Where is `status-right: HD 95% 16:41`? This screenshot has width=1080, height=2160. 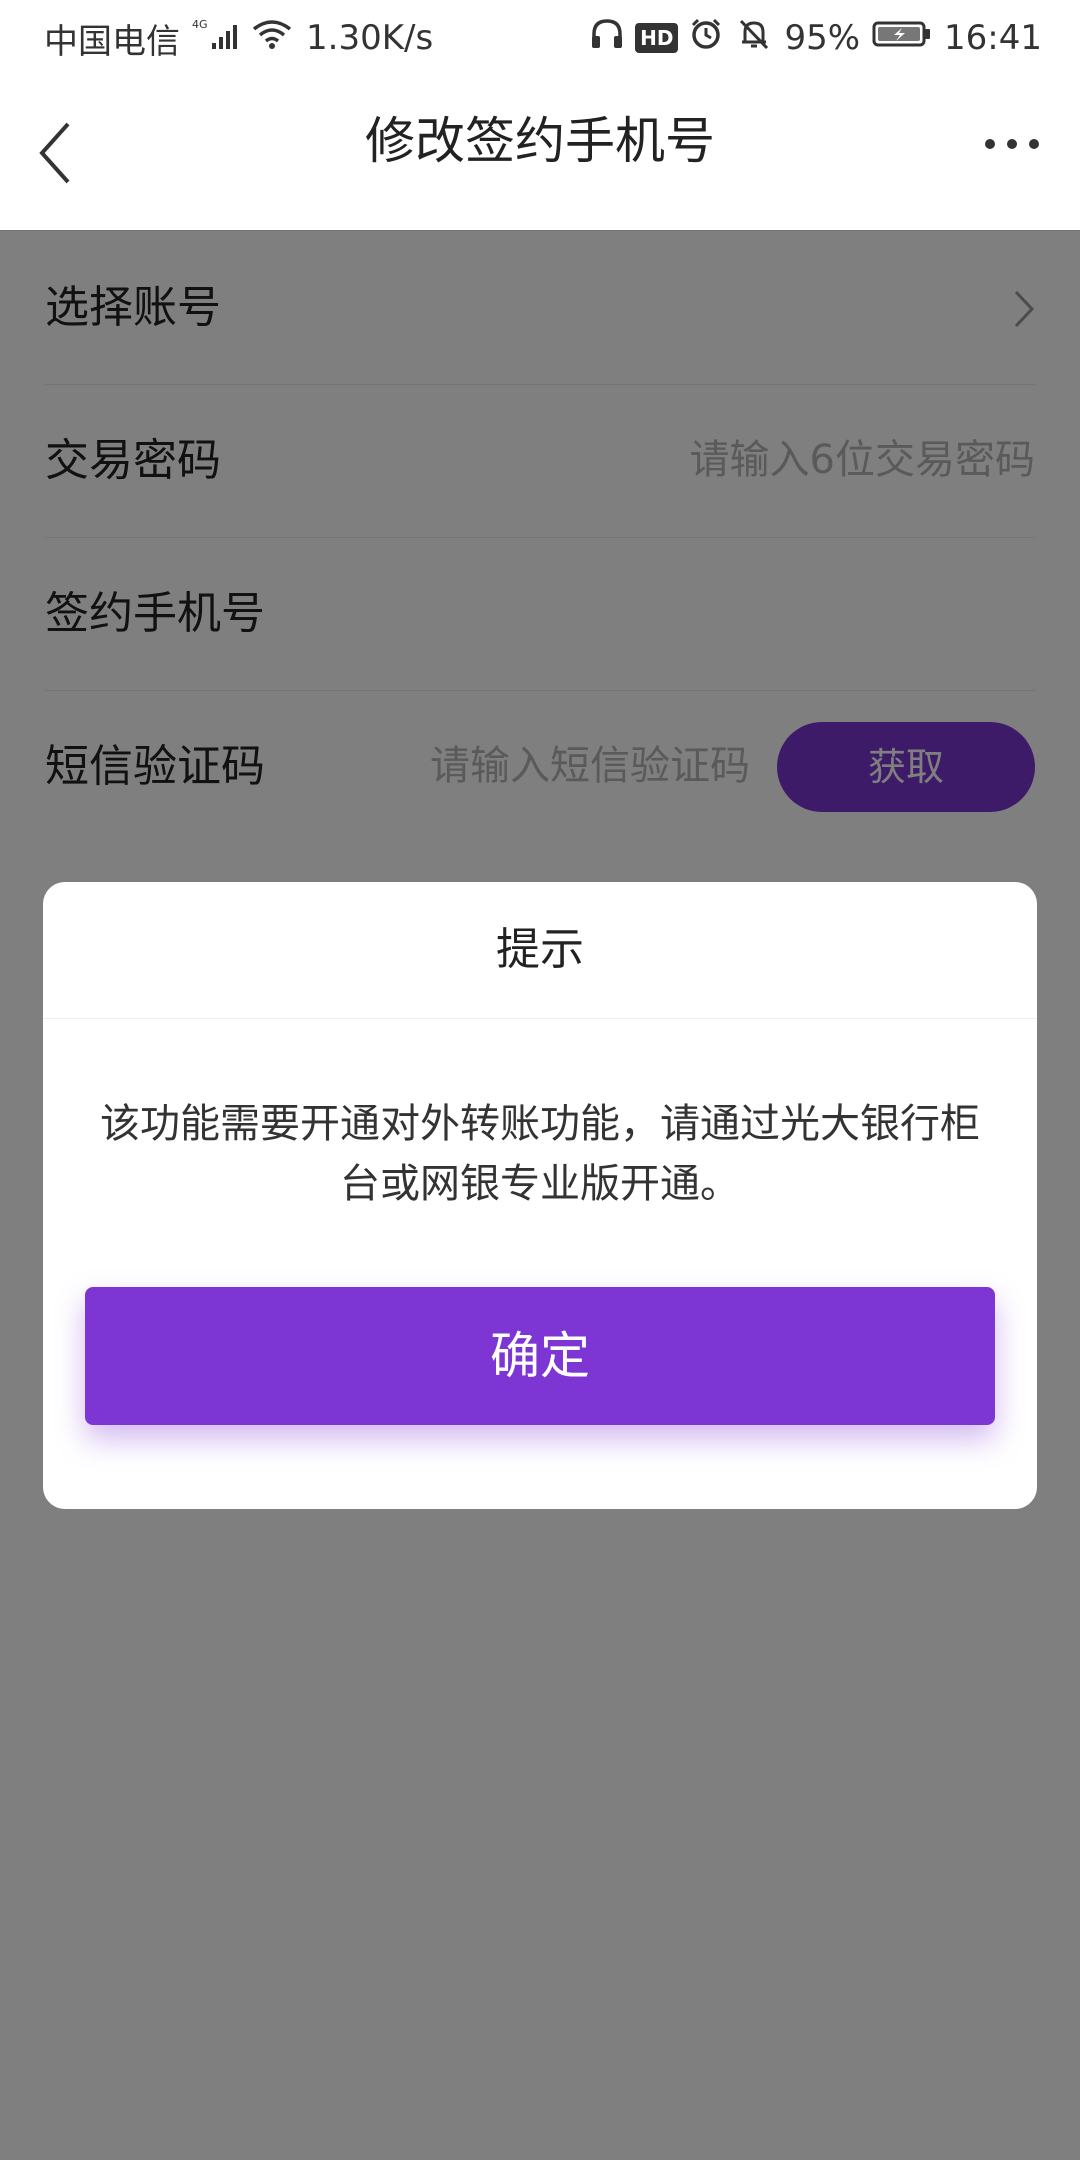
status-right: HD 95% 16:41 is located at coordinates (815, 38).